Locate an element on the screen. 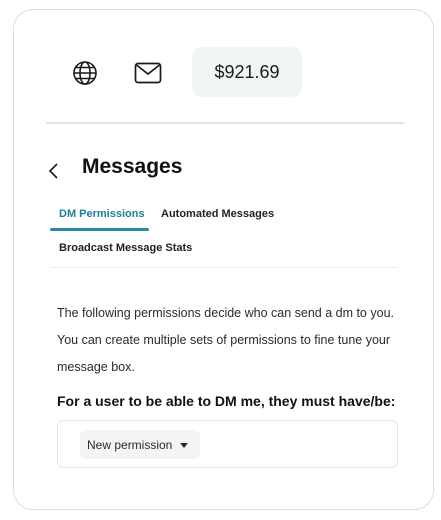 The height and width of the screenshot is (520, 441). globe-icon is located at coordinates (85, 73).